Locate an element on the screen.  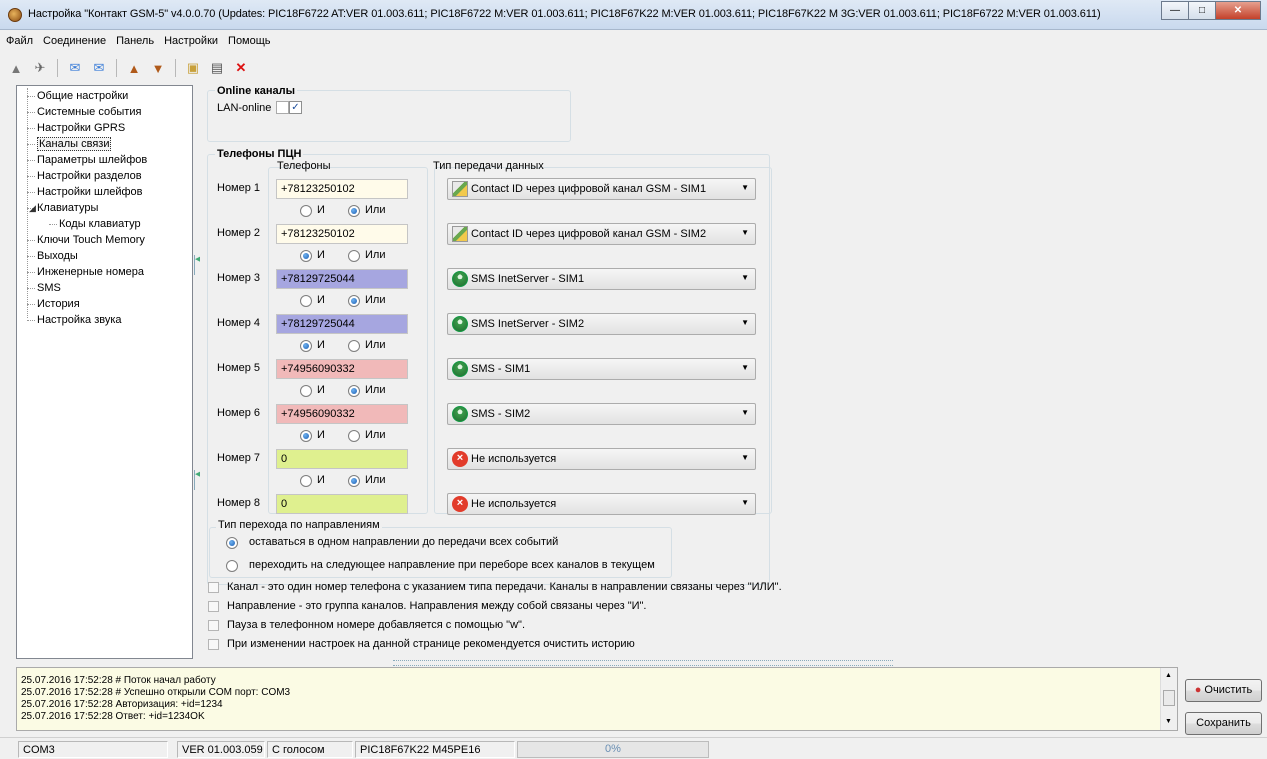
phone-number-label: Номер 5 is located at coordinates (239, 368).